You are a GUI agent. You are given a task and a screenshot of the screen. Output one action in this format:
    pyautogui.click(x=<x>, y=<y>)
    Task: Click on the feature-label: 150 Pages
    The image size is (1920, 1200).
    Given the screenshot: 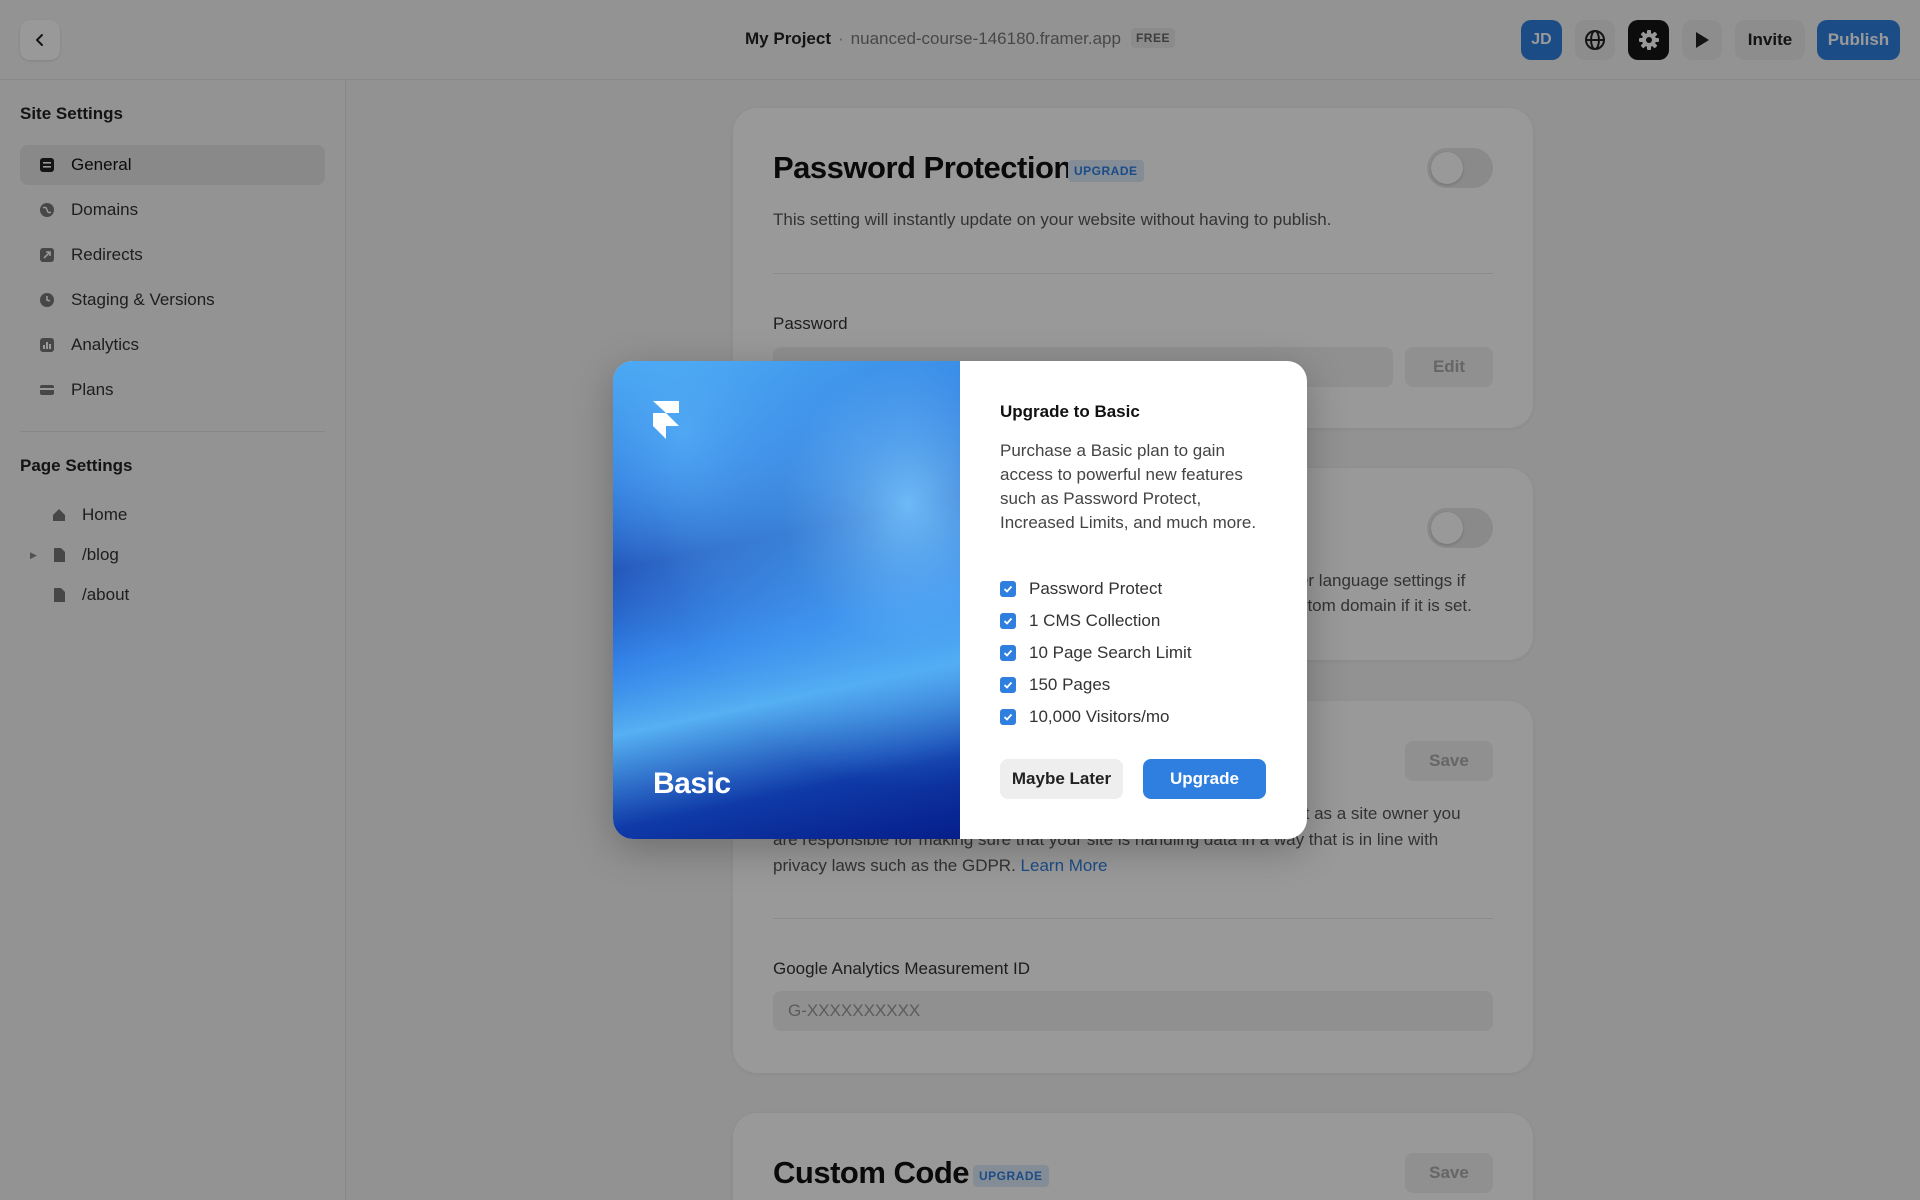 What is the action you would take?
    pyautogui.click(x=1070, y=684)
    